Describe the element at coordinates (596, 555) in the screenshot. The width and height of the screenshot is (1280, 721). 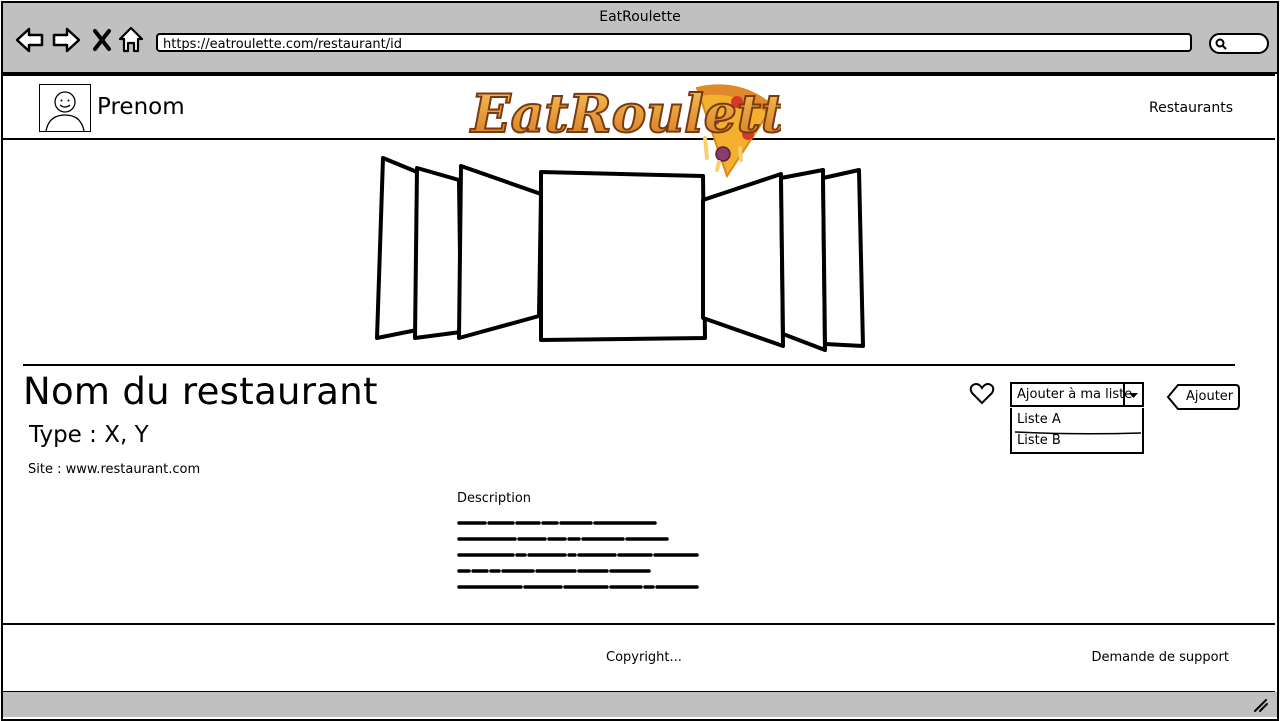
I see `description-text-placeholder` at that location.